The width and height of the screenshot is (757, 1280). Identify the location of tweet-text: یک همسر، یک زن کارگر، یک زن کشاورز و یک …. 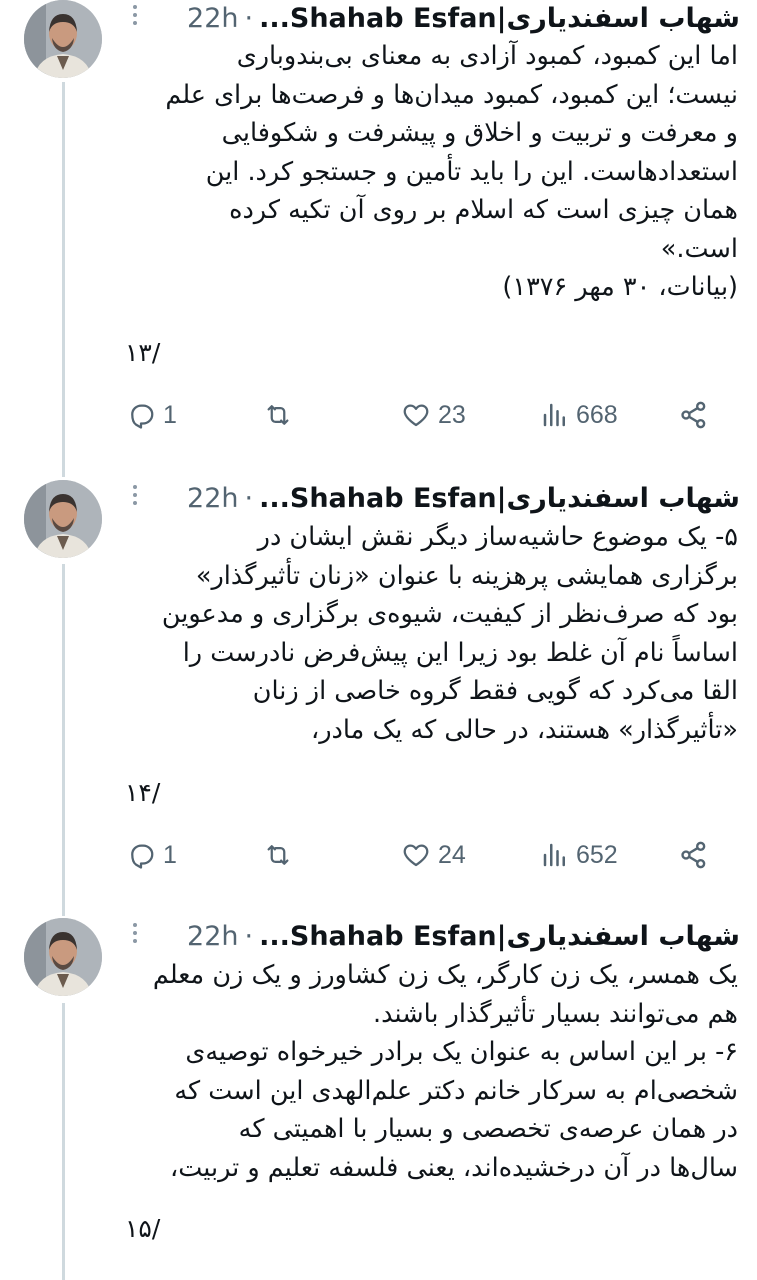
(429, 1071).